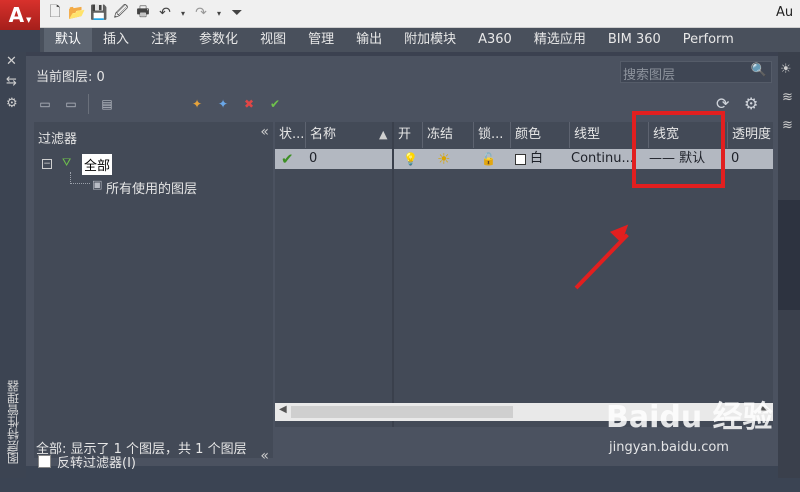  Describe the element at coordinates (249, 104) in the screenshot. I see `delete-layer-icon: ✖` at that location.